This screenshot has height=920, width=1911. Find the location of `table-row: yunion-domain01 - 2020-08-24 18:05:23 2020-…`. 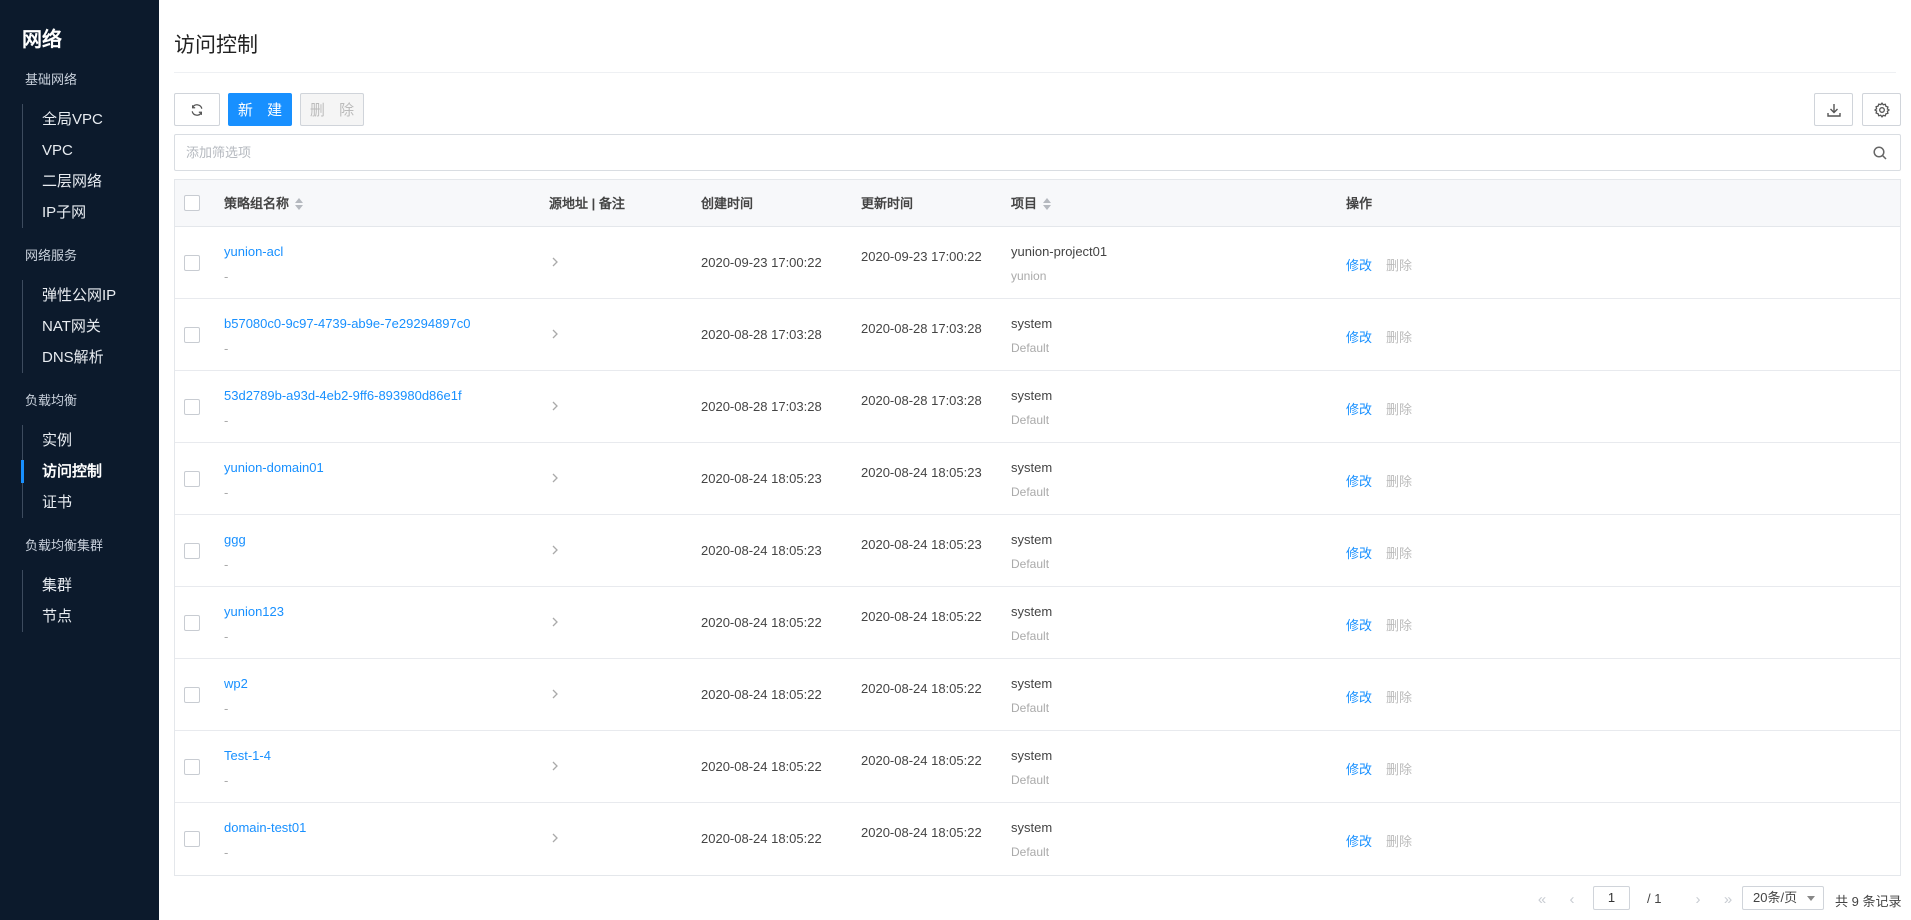

table-row: yunion-domain01 - 2020-08-24 18:05:23 2020-… is located at coordinates (1037, 479).